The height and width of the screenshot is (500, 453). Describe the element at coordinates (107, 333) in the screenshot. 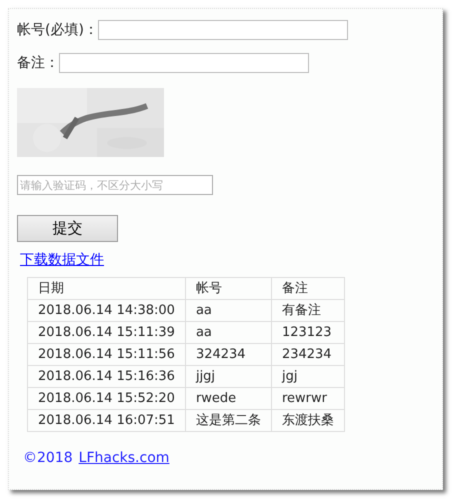

I see `table-cell: 2018.06.14 15:11:39` at that location.